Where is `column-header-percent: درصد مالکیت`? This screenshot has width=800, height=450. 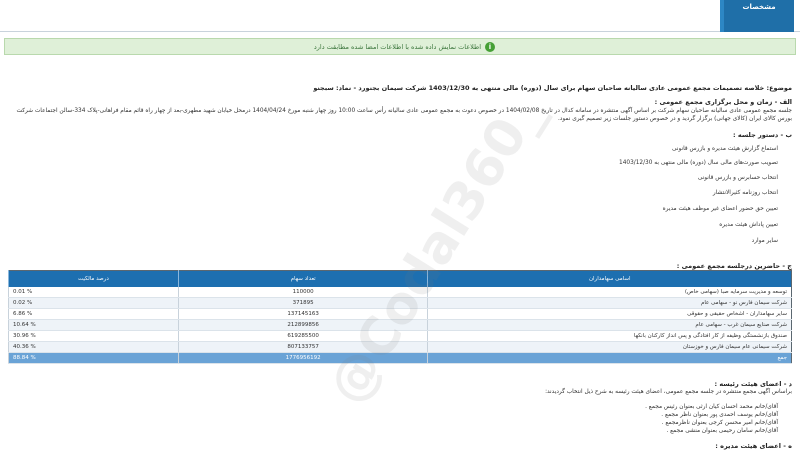 column-header-percent: درصد مالکیت is located at coordinates (93, 278).